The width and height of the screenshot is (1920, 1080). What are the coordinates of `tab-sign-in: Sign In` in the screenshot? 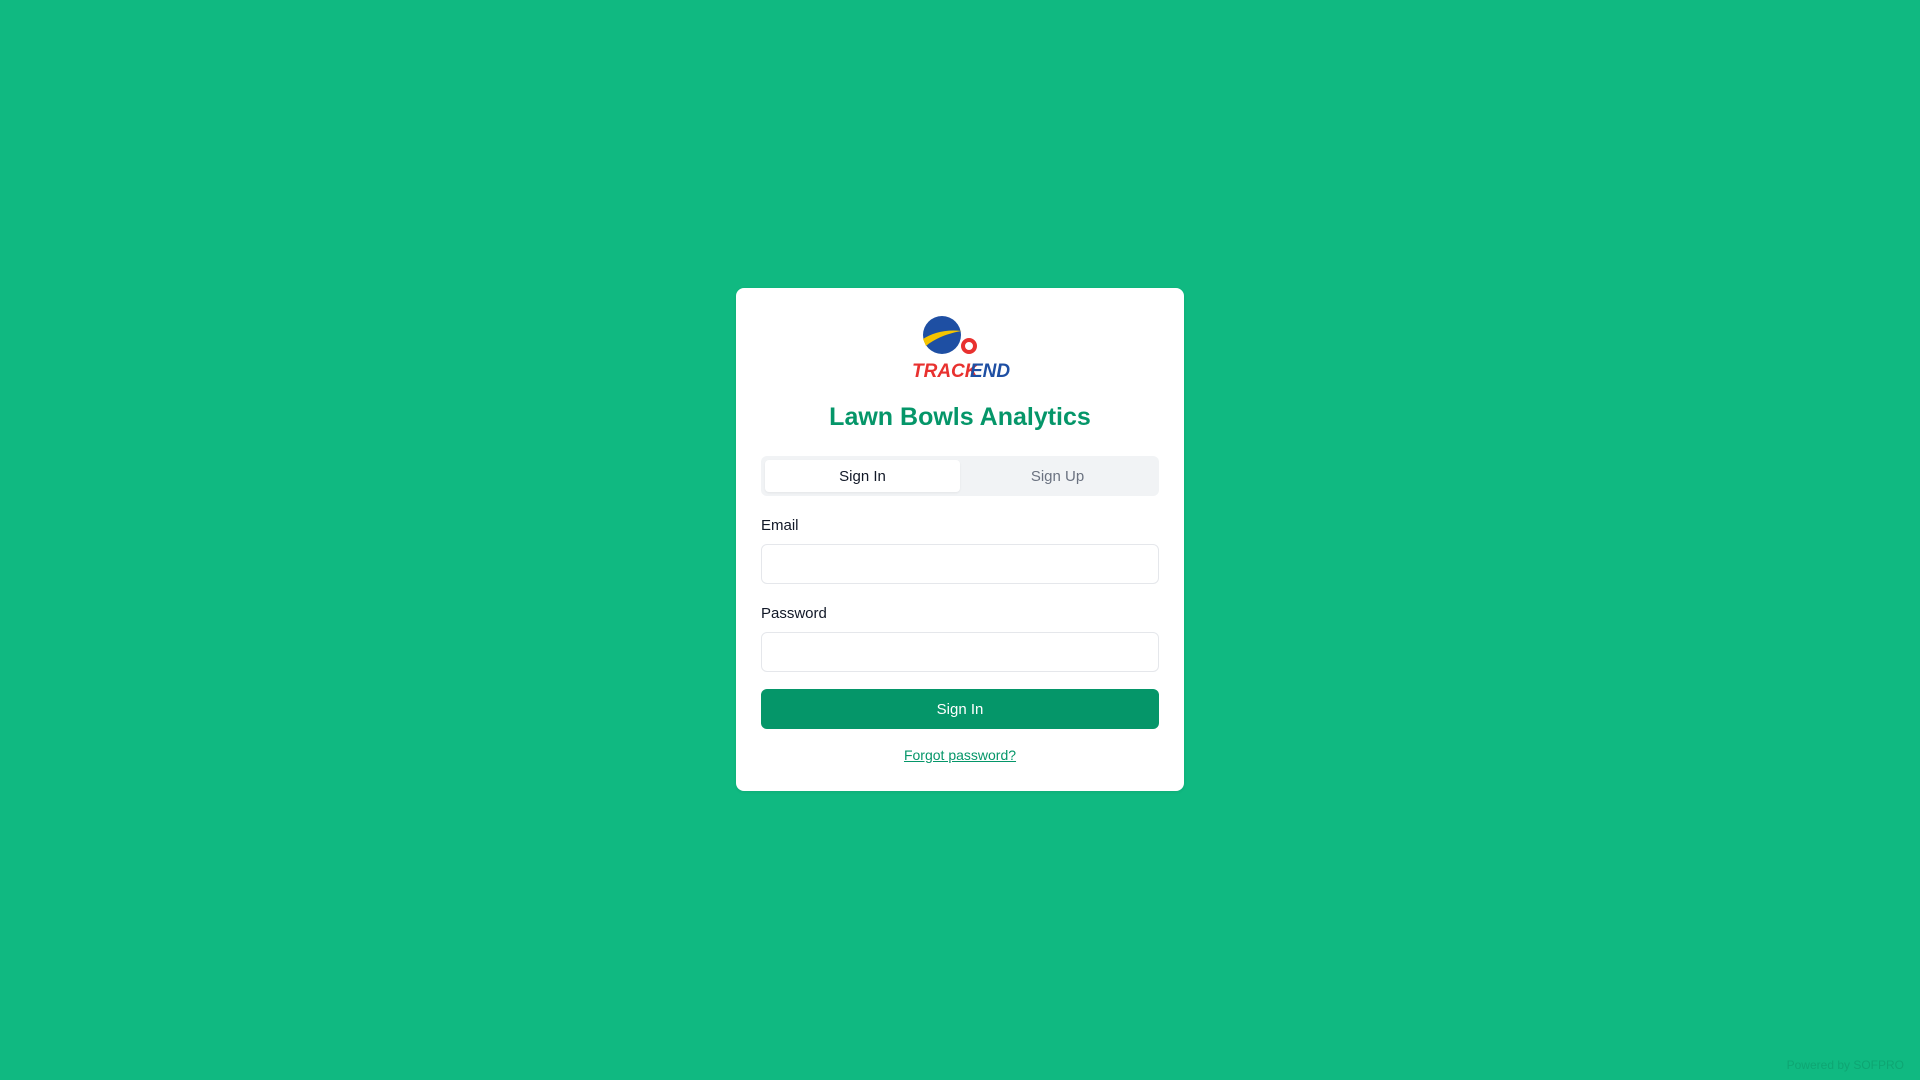 It's located at (862, 476).